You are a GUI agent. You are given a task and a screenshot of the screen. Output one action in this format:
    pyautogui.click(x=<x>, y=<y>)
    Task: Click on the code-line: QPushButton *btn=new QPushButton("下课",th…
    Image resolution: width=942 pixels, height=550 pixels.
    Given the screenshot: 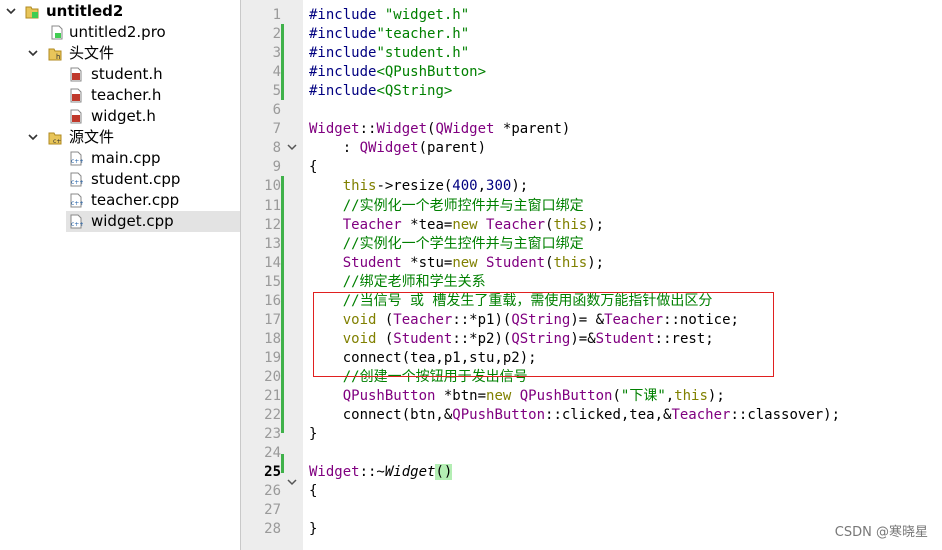 What is the action you would take?
    pyautogui.click(x=517, y=396)
    